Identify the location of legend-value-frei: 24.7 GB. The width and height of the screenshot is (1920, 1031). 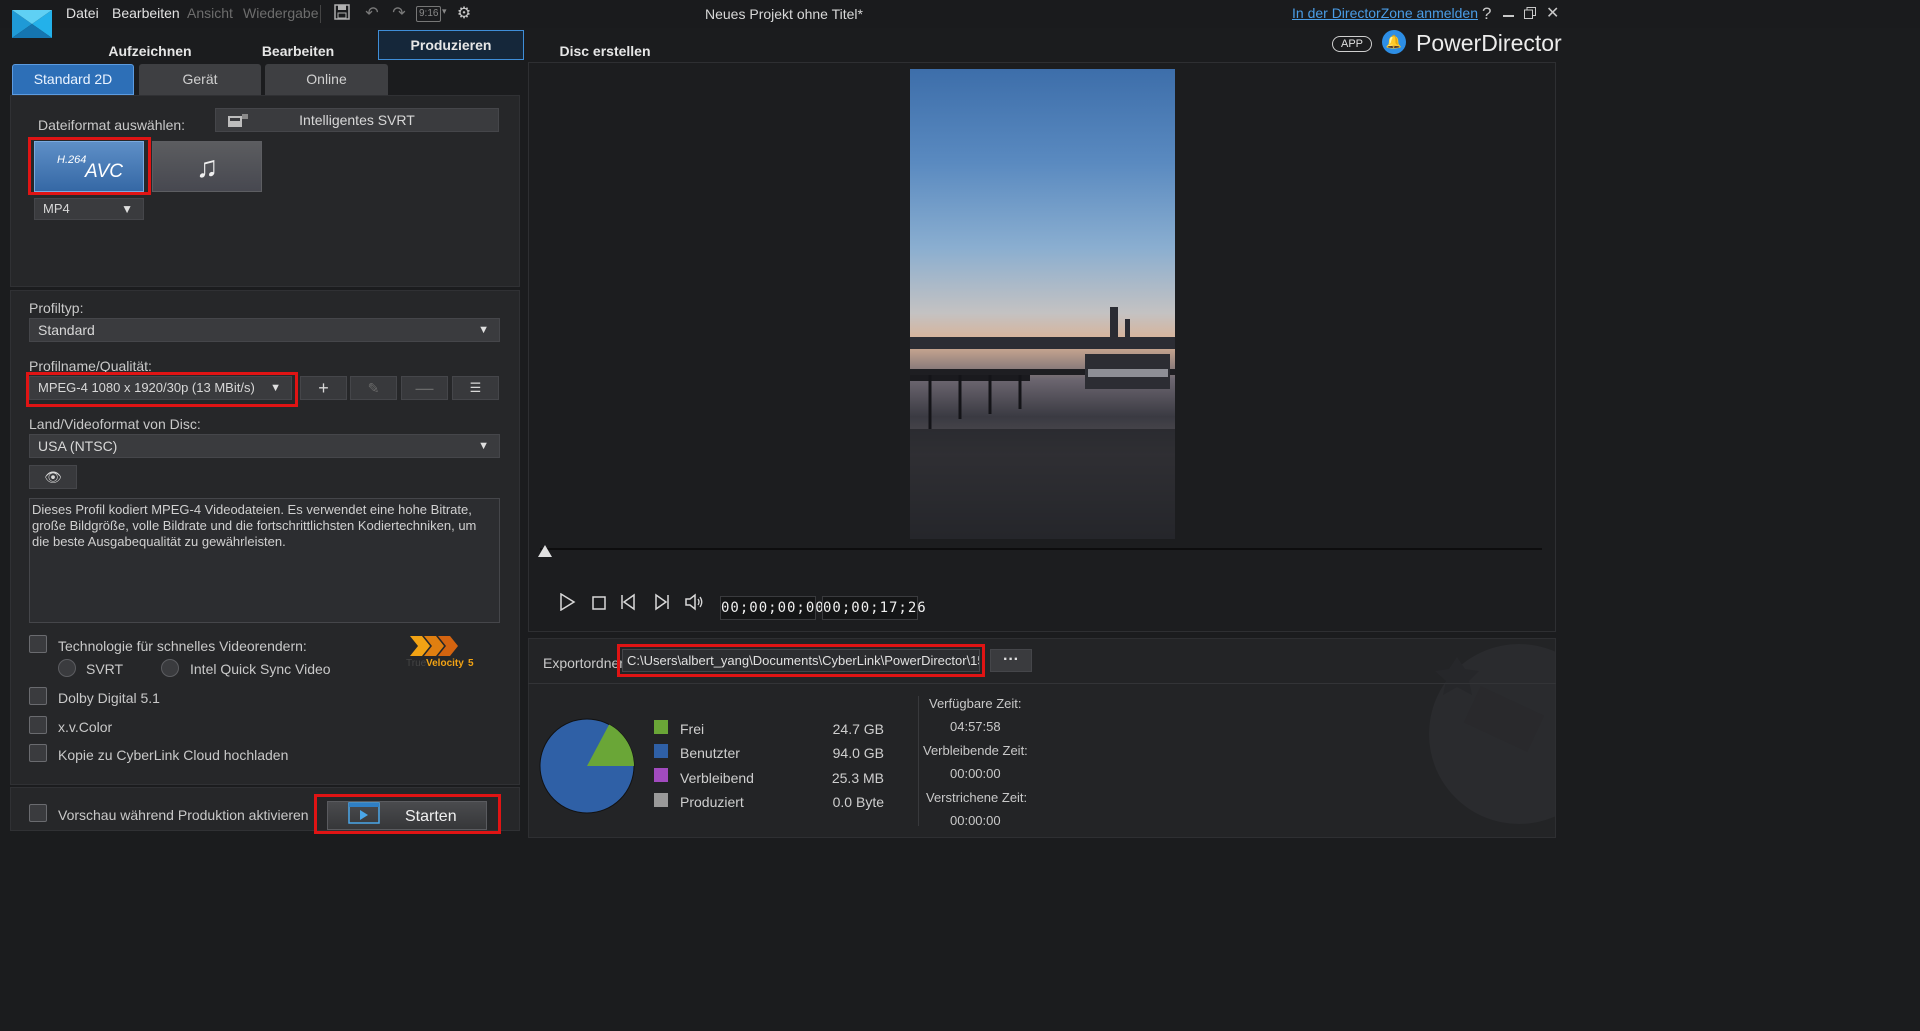
(858, 729).